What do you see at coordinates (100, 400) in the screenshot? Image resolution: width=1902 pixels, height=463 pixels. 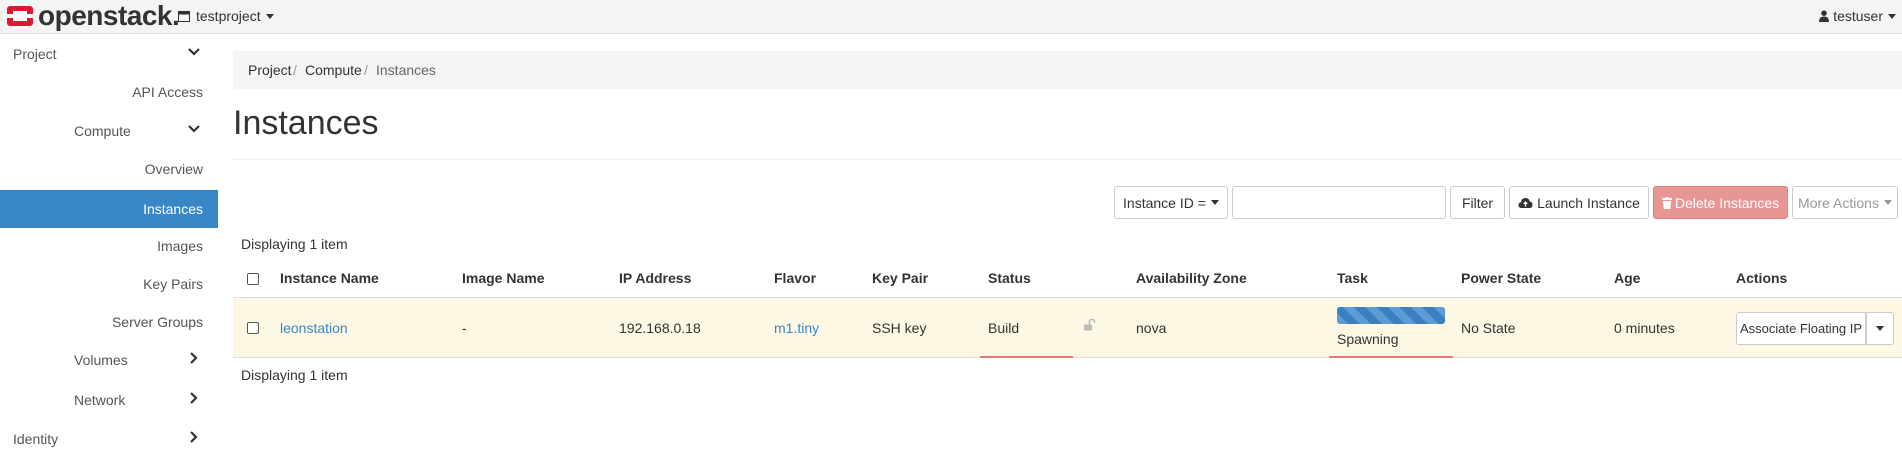 I see `sidebar-item-label: Network` at bounding box center [100, 400].